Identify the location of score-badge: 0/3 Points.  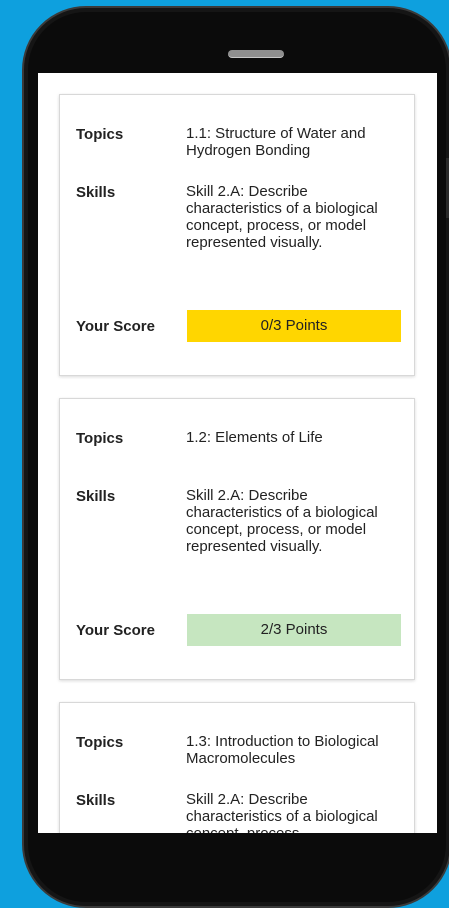
(294, 326).